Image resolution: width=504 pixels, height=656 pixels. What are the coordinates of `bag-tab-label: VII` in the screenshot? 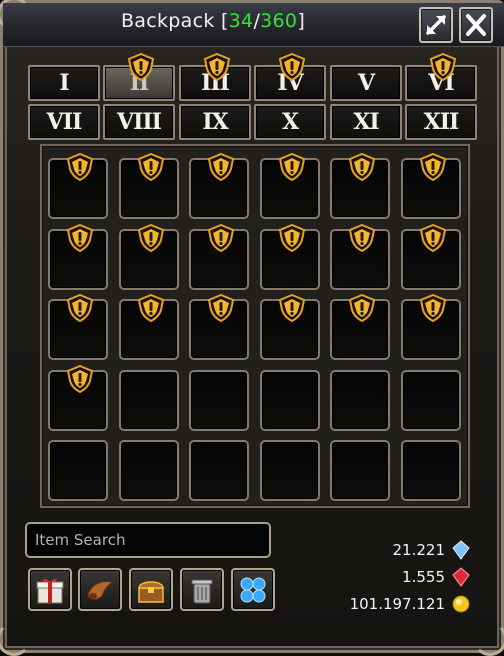 It's located at (64, 122).